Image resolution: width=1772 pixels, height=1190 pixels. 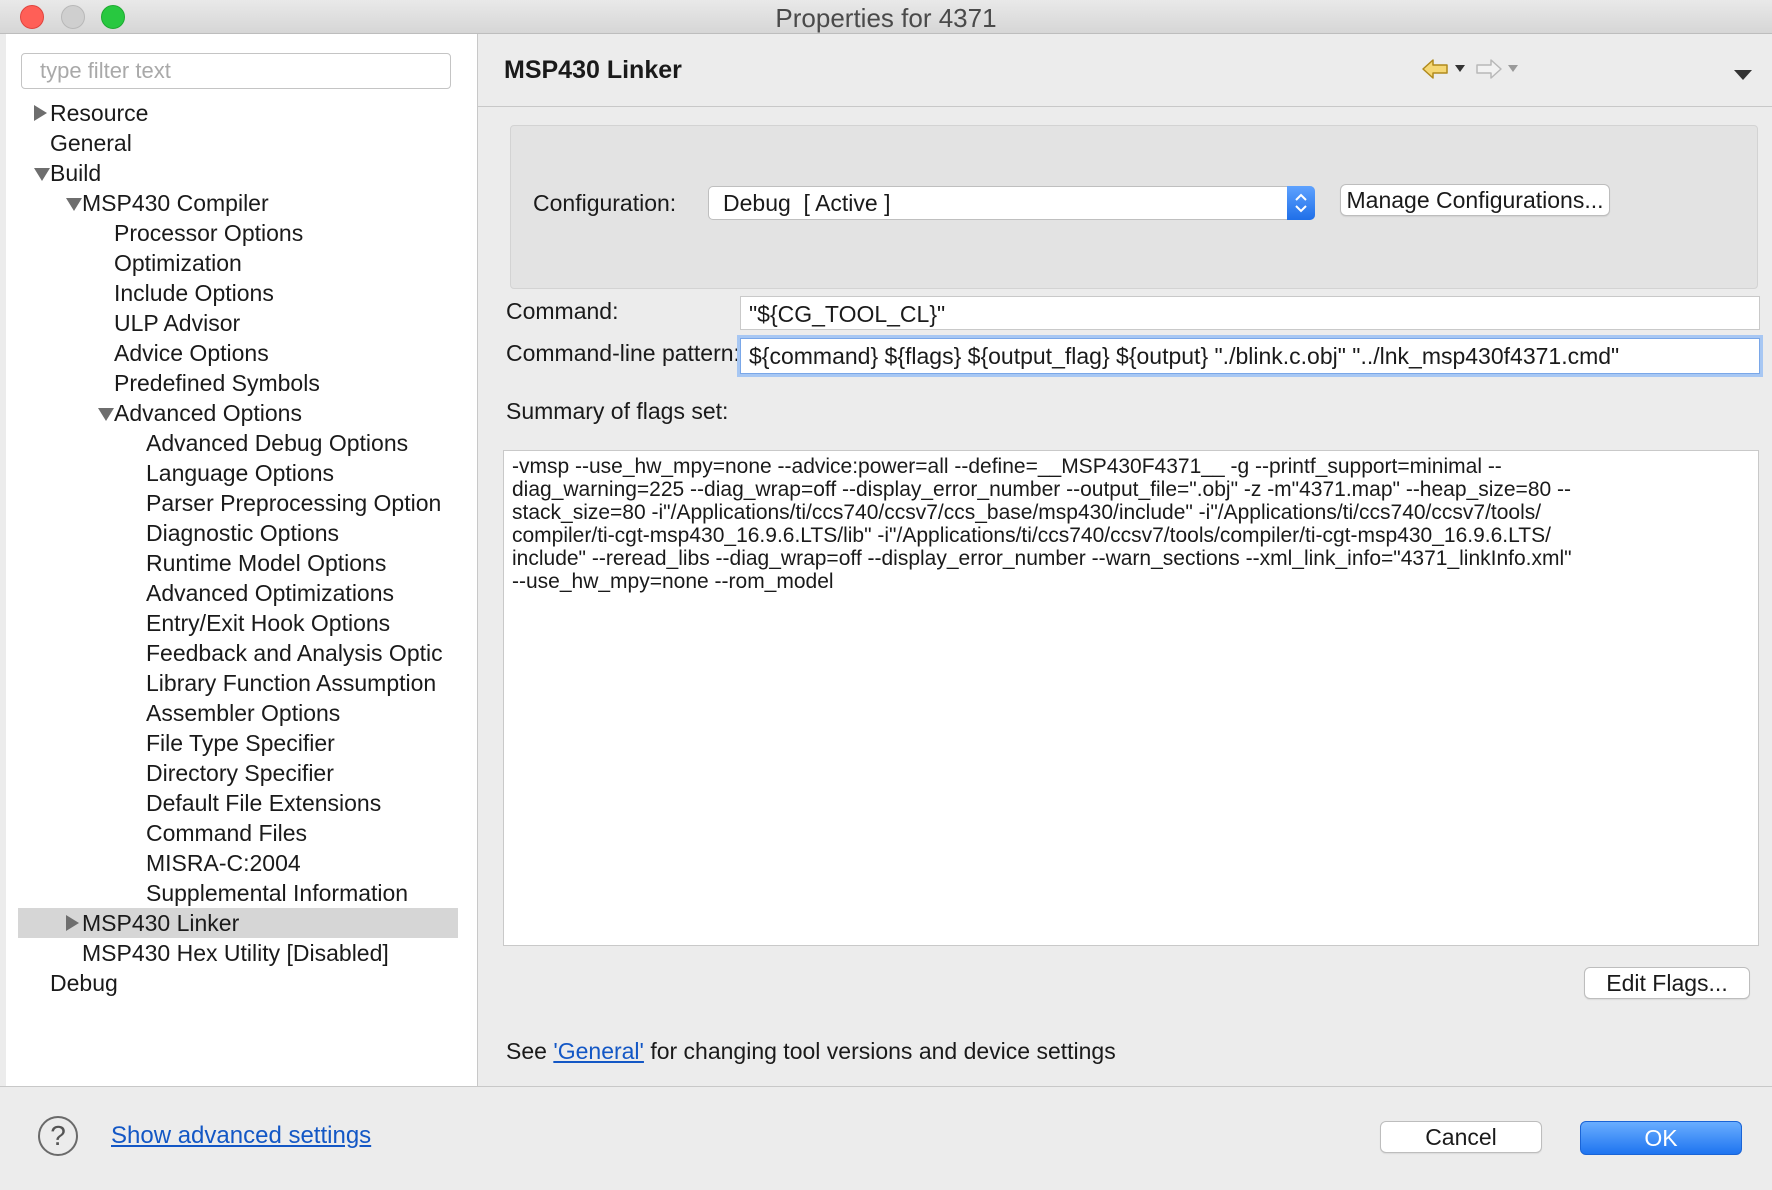 What do you see at coordinates (238, 593) in the screenshot?
I see `tree-item-advanced-optimizations: Advanced Optimizations` at bounding box center [238, 593].